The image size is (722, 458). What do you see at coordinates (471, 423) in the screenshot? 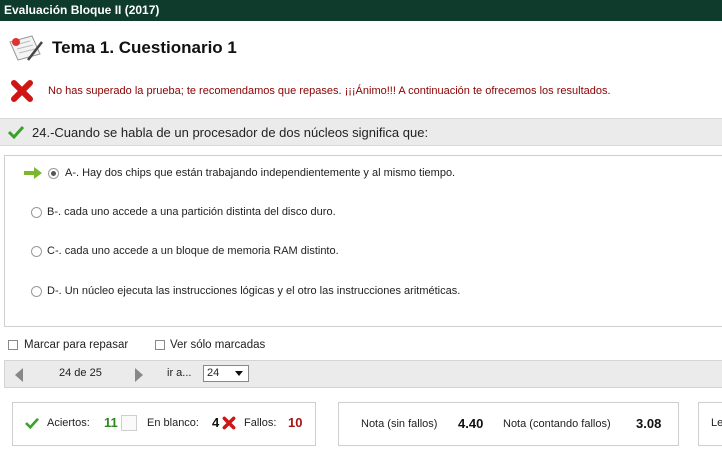
I see `score-no-penalty-value: 4.40` at bounding box center [471, 423].